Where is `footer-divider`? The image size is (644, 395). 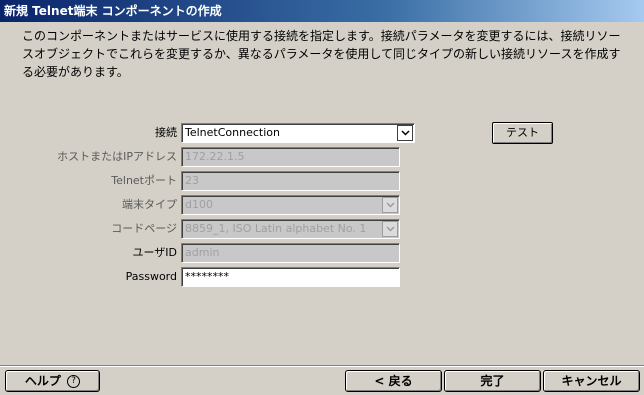 footer-divider is located at coordinates (322, 366).